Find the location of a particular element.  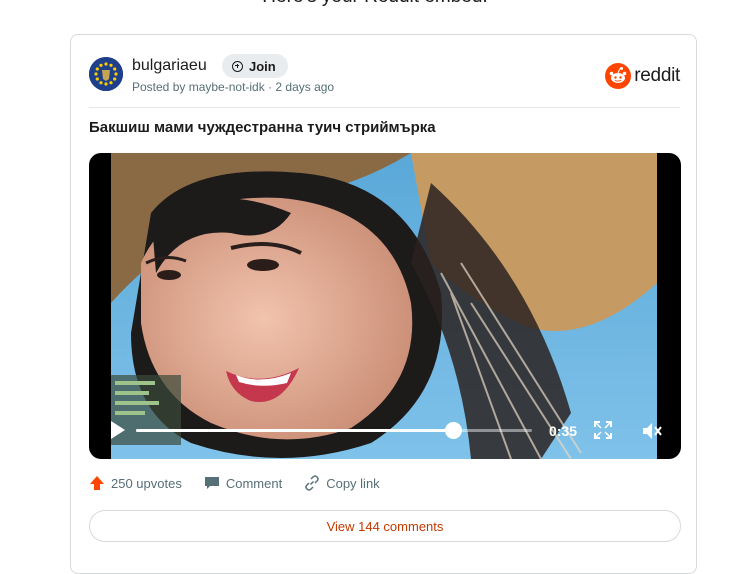

mute-icon is located at coordinates (652, 431).